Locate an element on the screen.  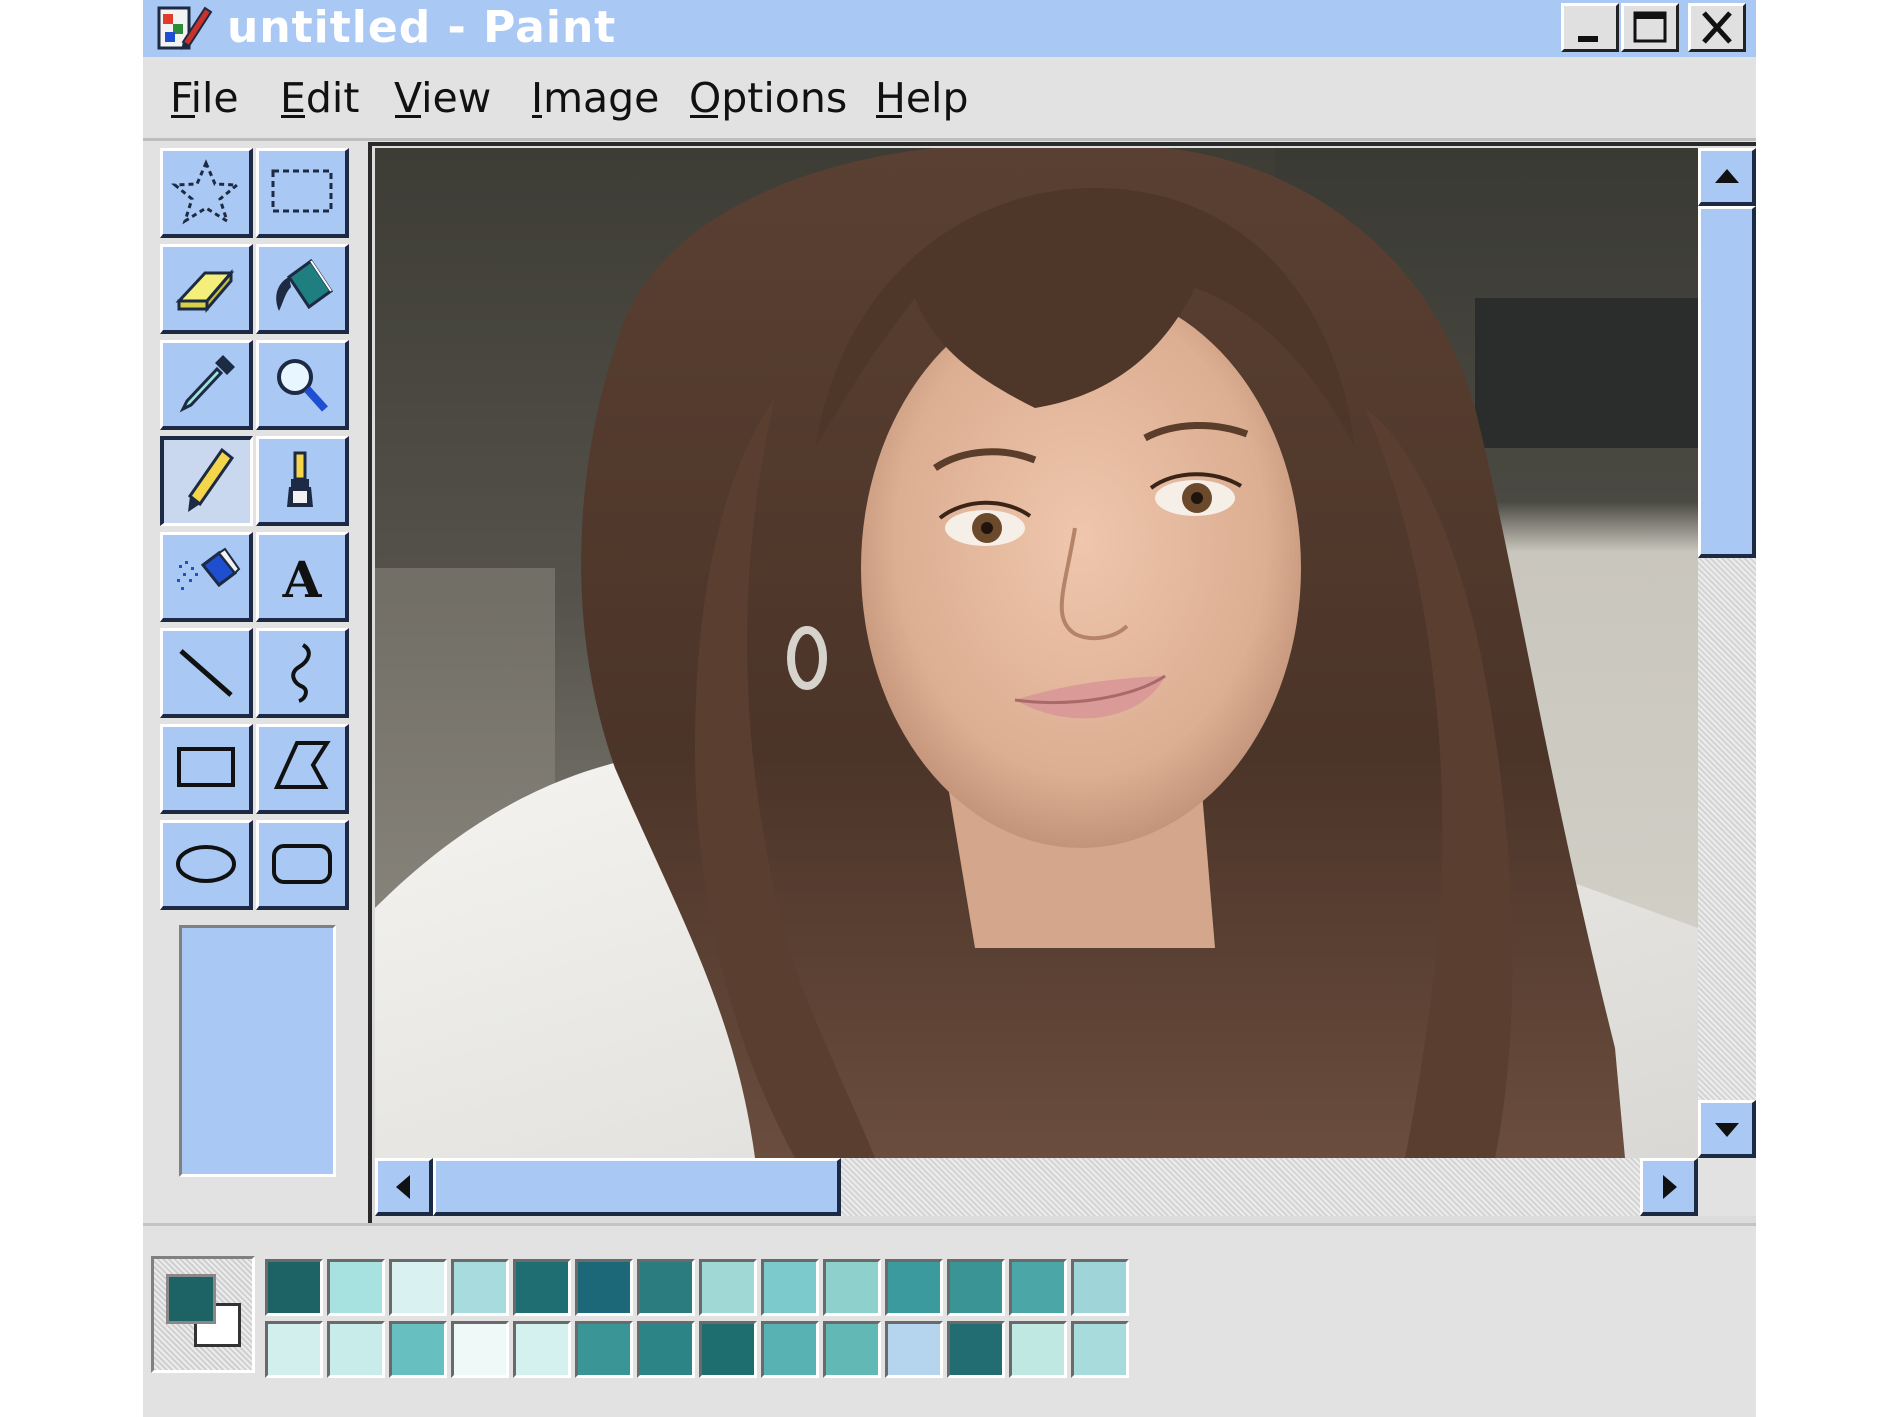
eraser-icon is located at coordinates (205, 291).